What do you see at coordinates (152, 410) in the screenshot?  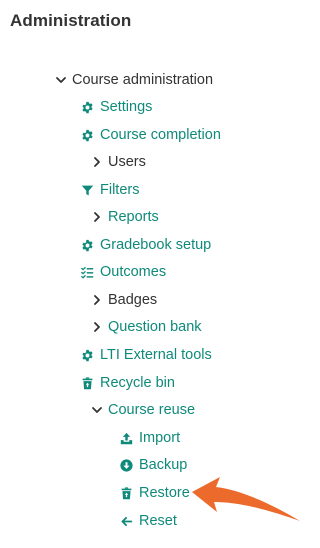 I see `tree-item-label: Course reuse` at bounding box center [152, 410].